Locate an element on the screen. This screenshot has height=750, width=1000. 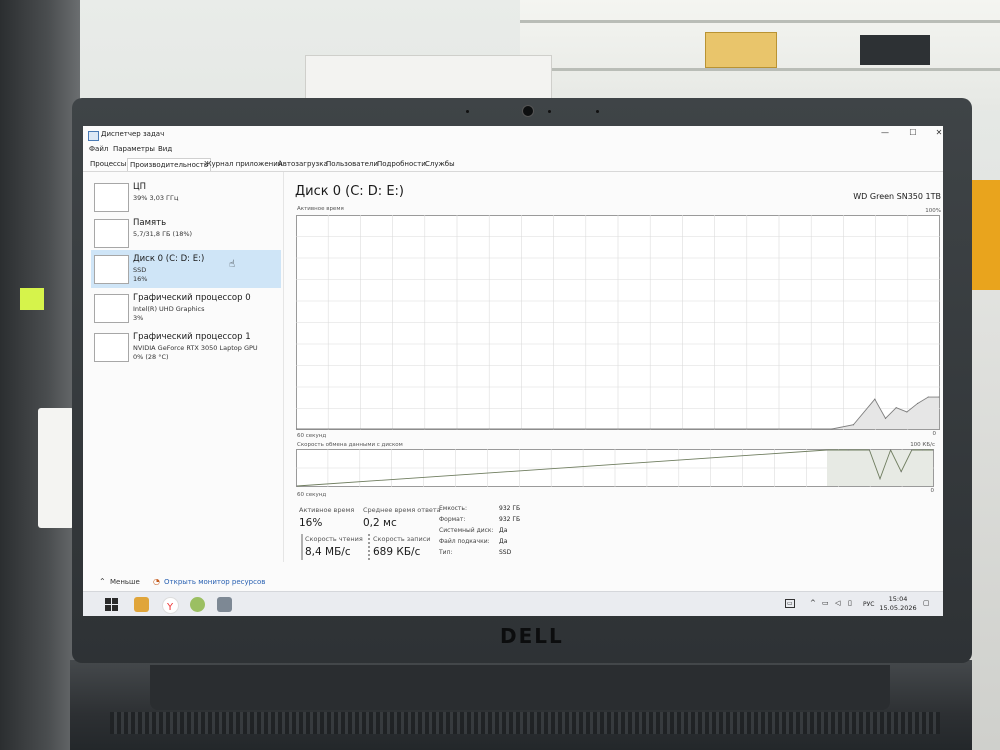
svg-text: Y is located at coordinates (170, 607).